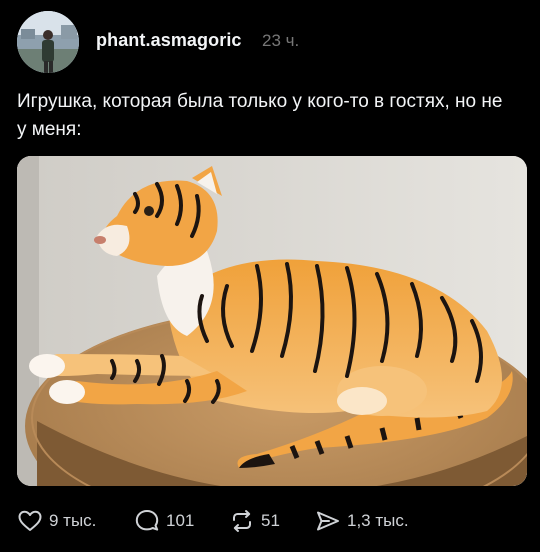  Describe the element at coordinates (164, 521) in the screenshot. I see `reply-button: 101` at that location.